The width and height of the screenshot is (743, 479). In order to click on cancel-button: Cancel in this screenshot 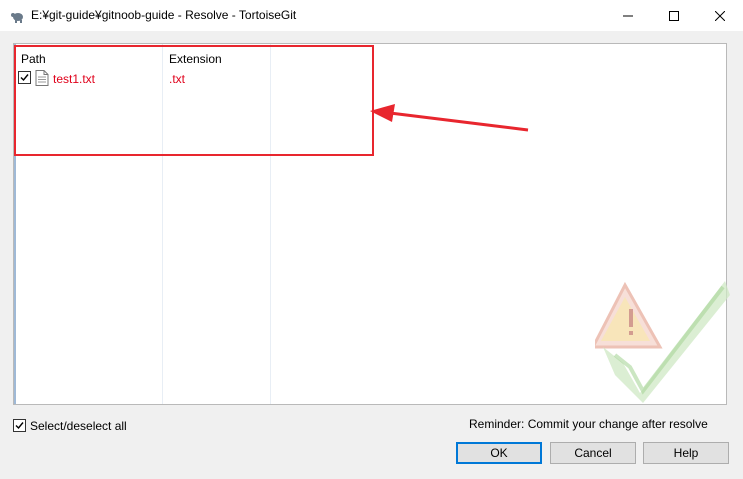, I will do `click(593, 453)`.